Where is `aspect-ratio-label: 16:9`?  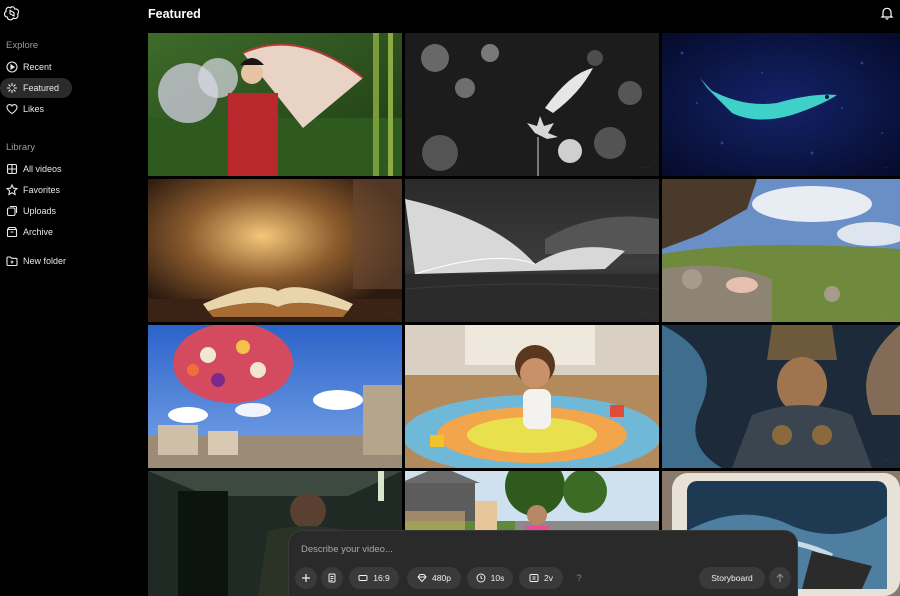 aspect-ratio-label: 16:9 is located at coordinates (381, 578).